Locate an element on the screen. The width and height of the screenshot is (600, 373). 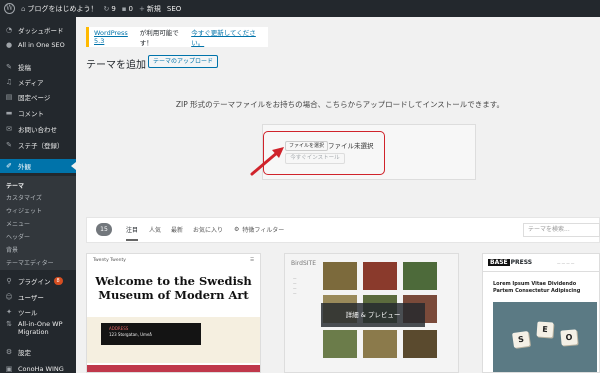
feature-filter-button: ⚙ 特徴フィルター is located at coordinates (259, 229).